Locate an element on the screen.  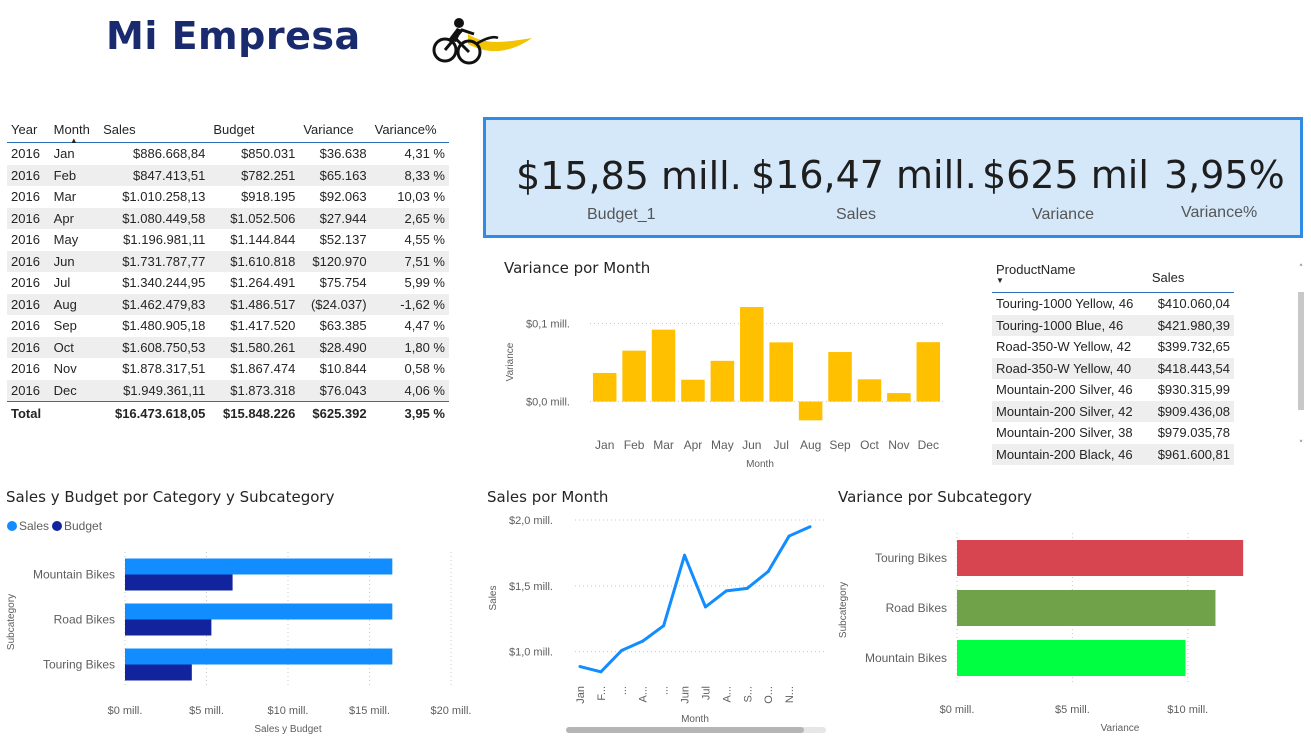
total-variance-pct: 3,95 % is located at coordinates (409, 412).